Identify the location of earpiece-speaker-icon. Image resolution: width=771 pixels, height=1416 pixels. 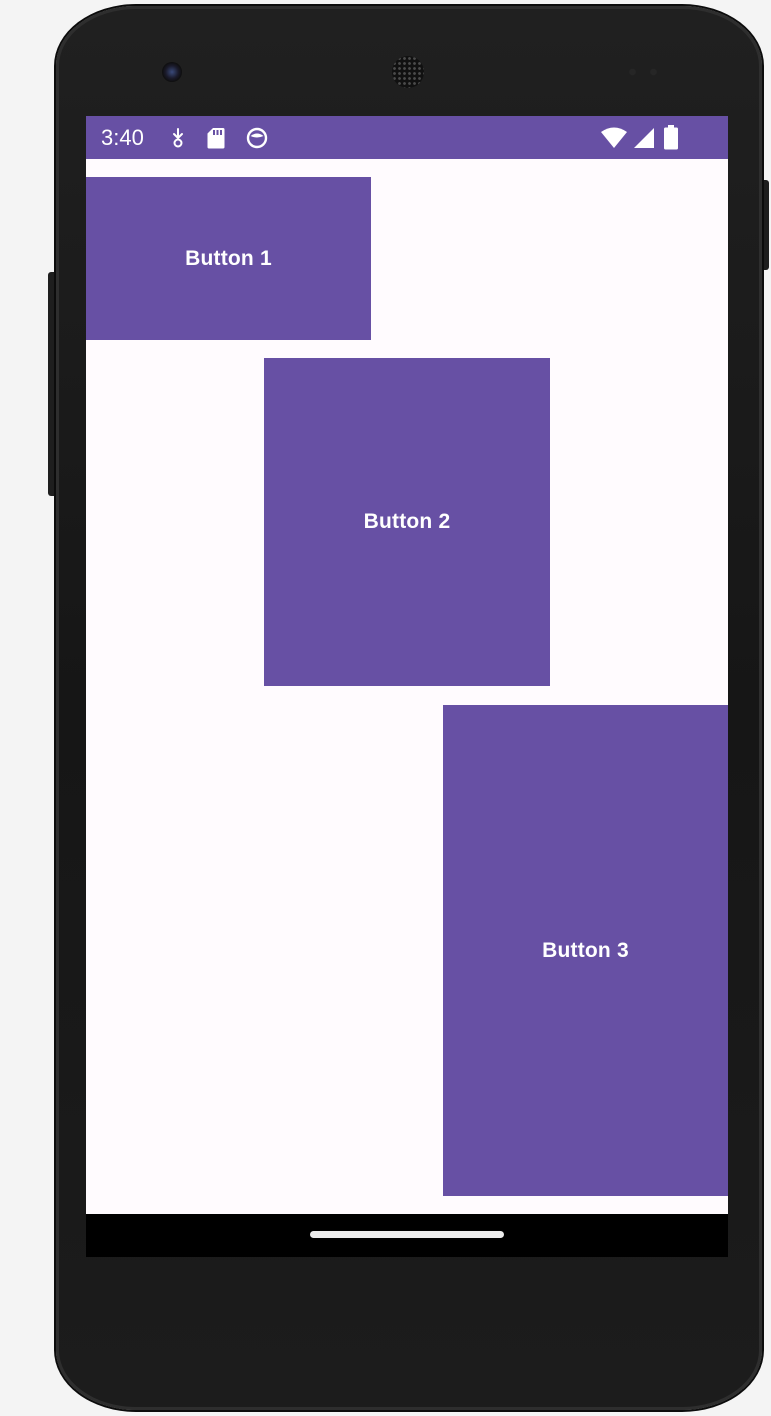
(408, 72).